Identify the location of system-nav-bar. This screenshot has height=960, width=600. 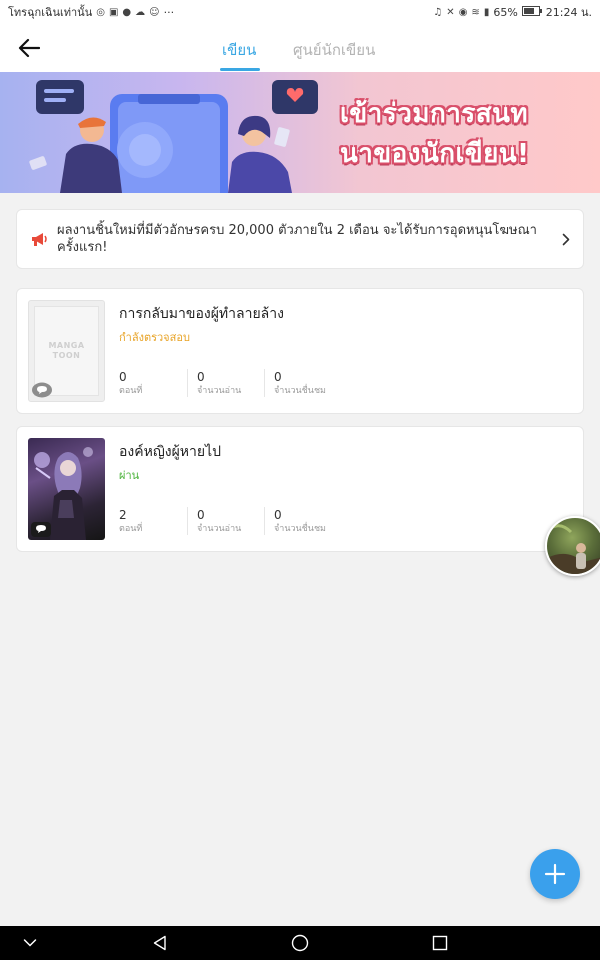
(300, 943).